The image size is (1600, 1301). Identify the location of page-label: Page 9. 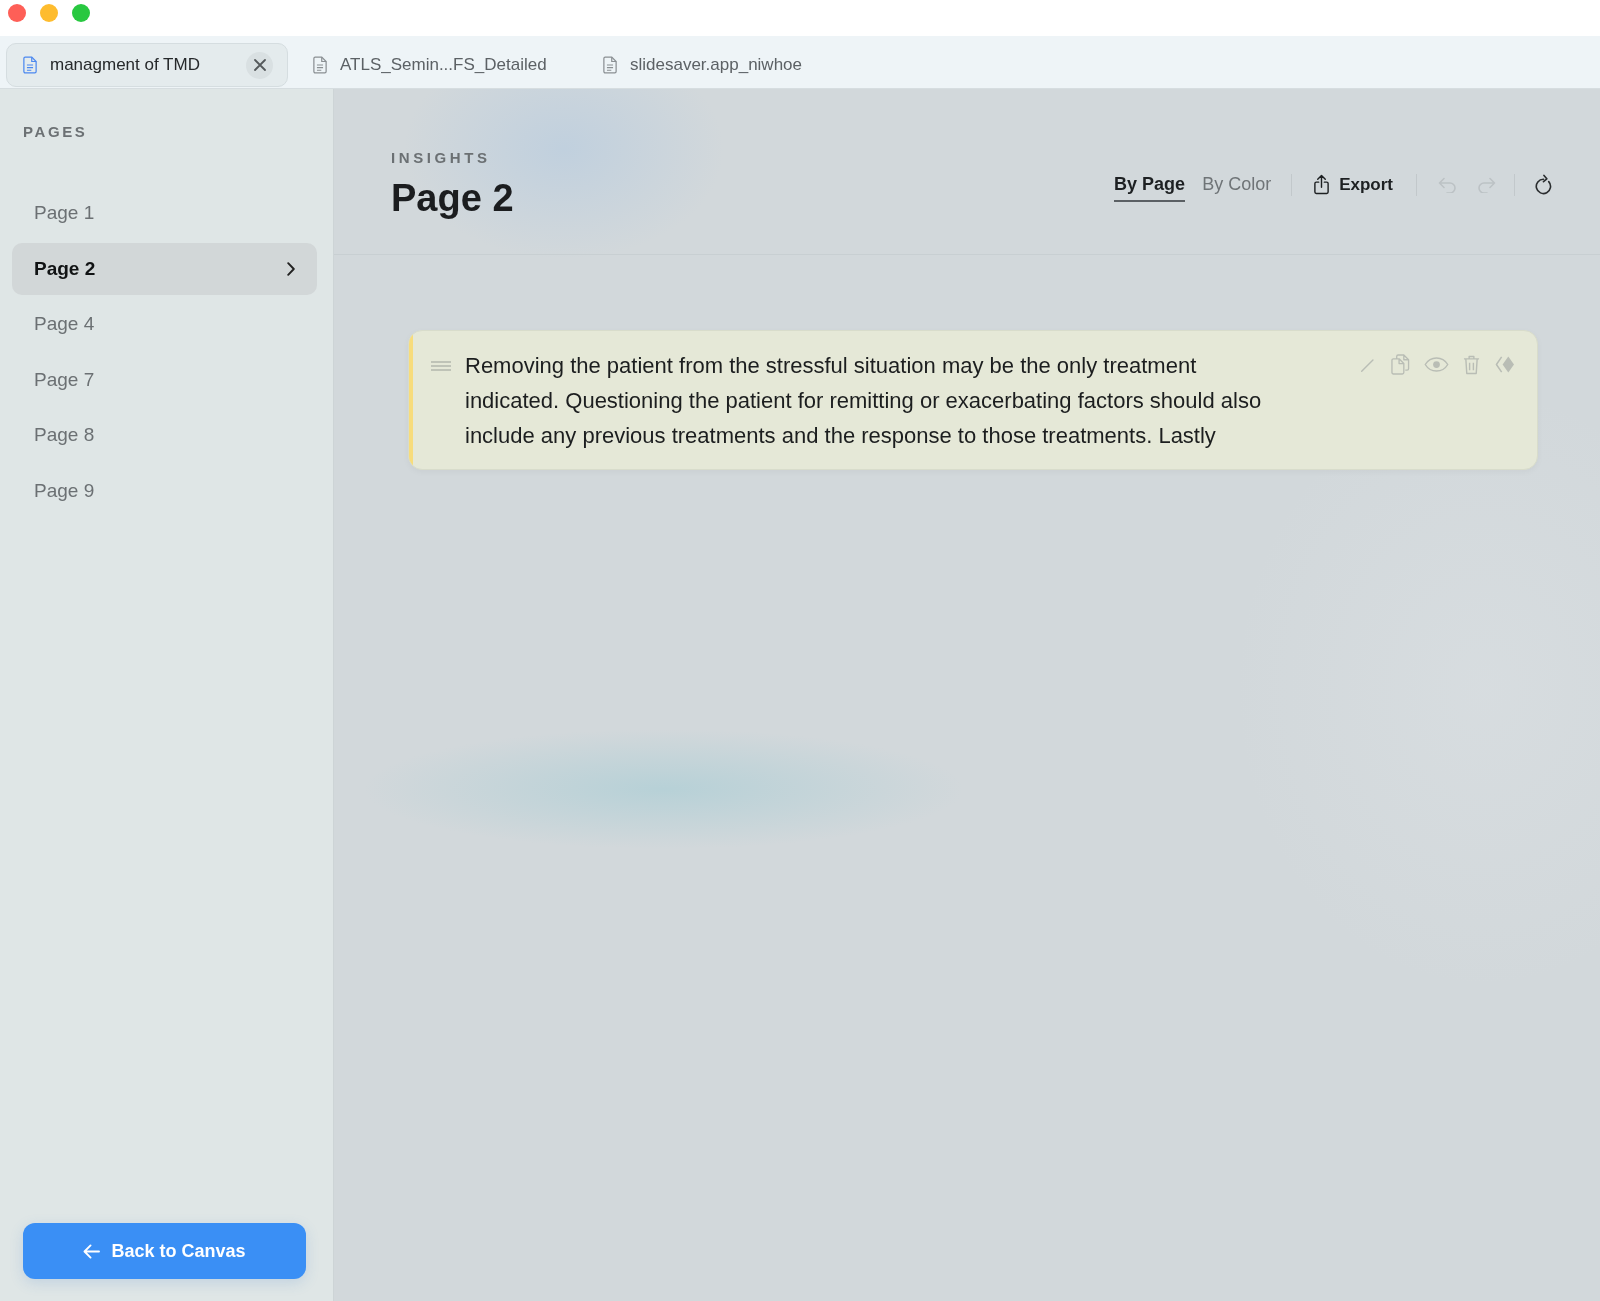
(64, 490).